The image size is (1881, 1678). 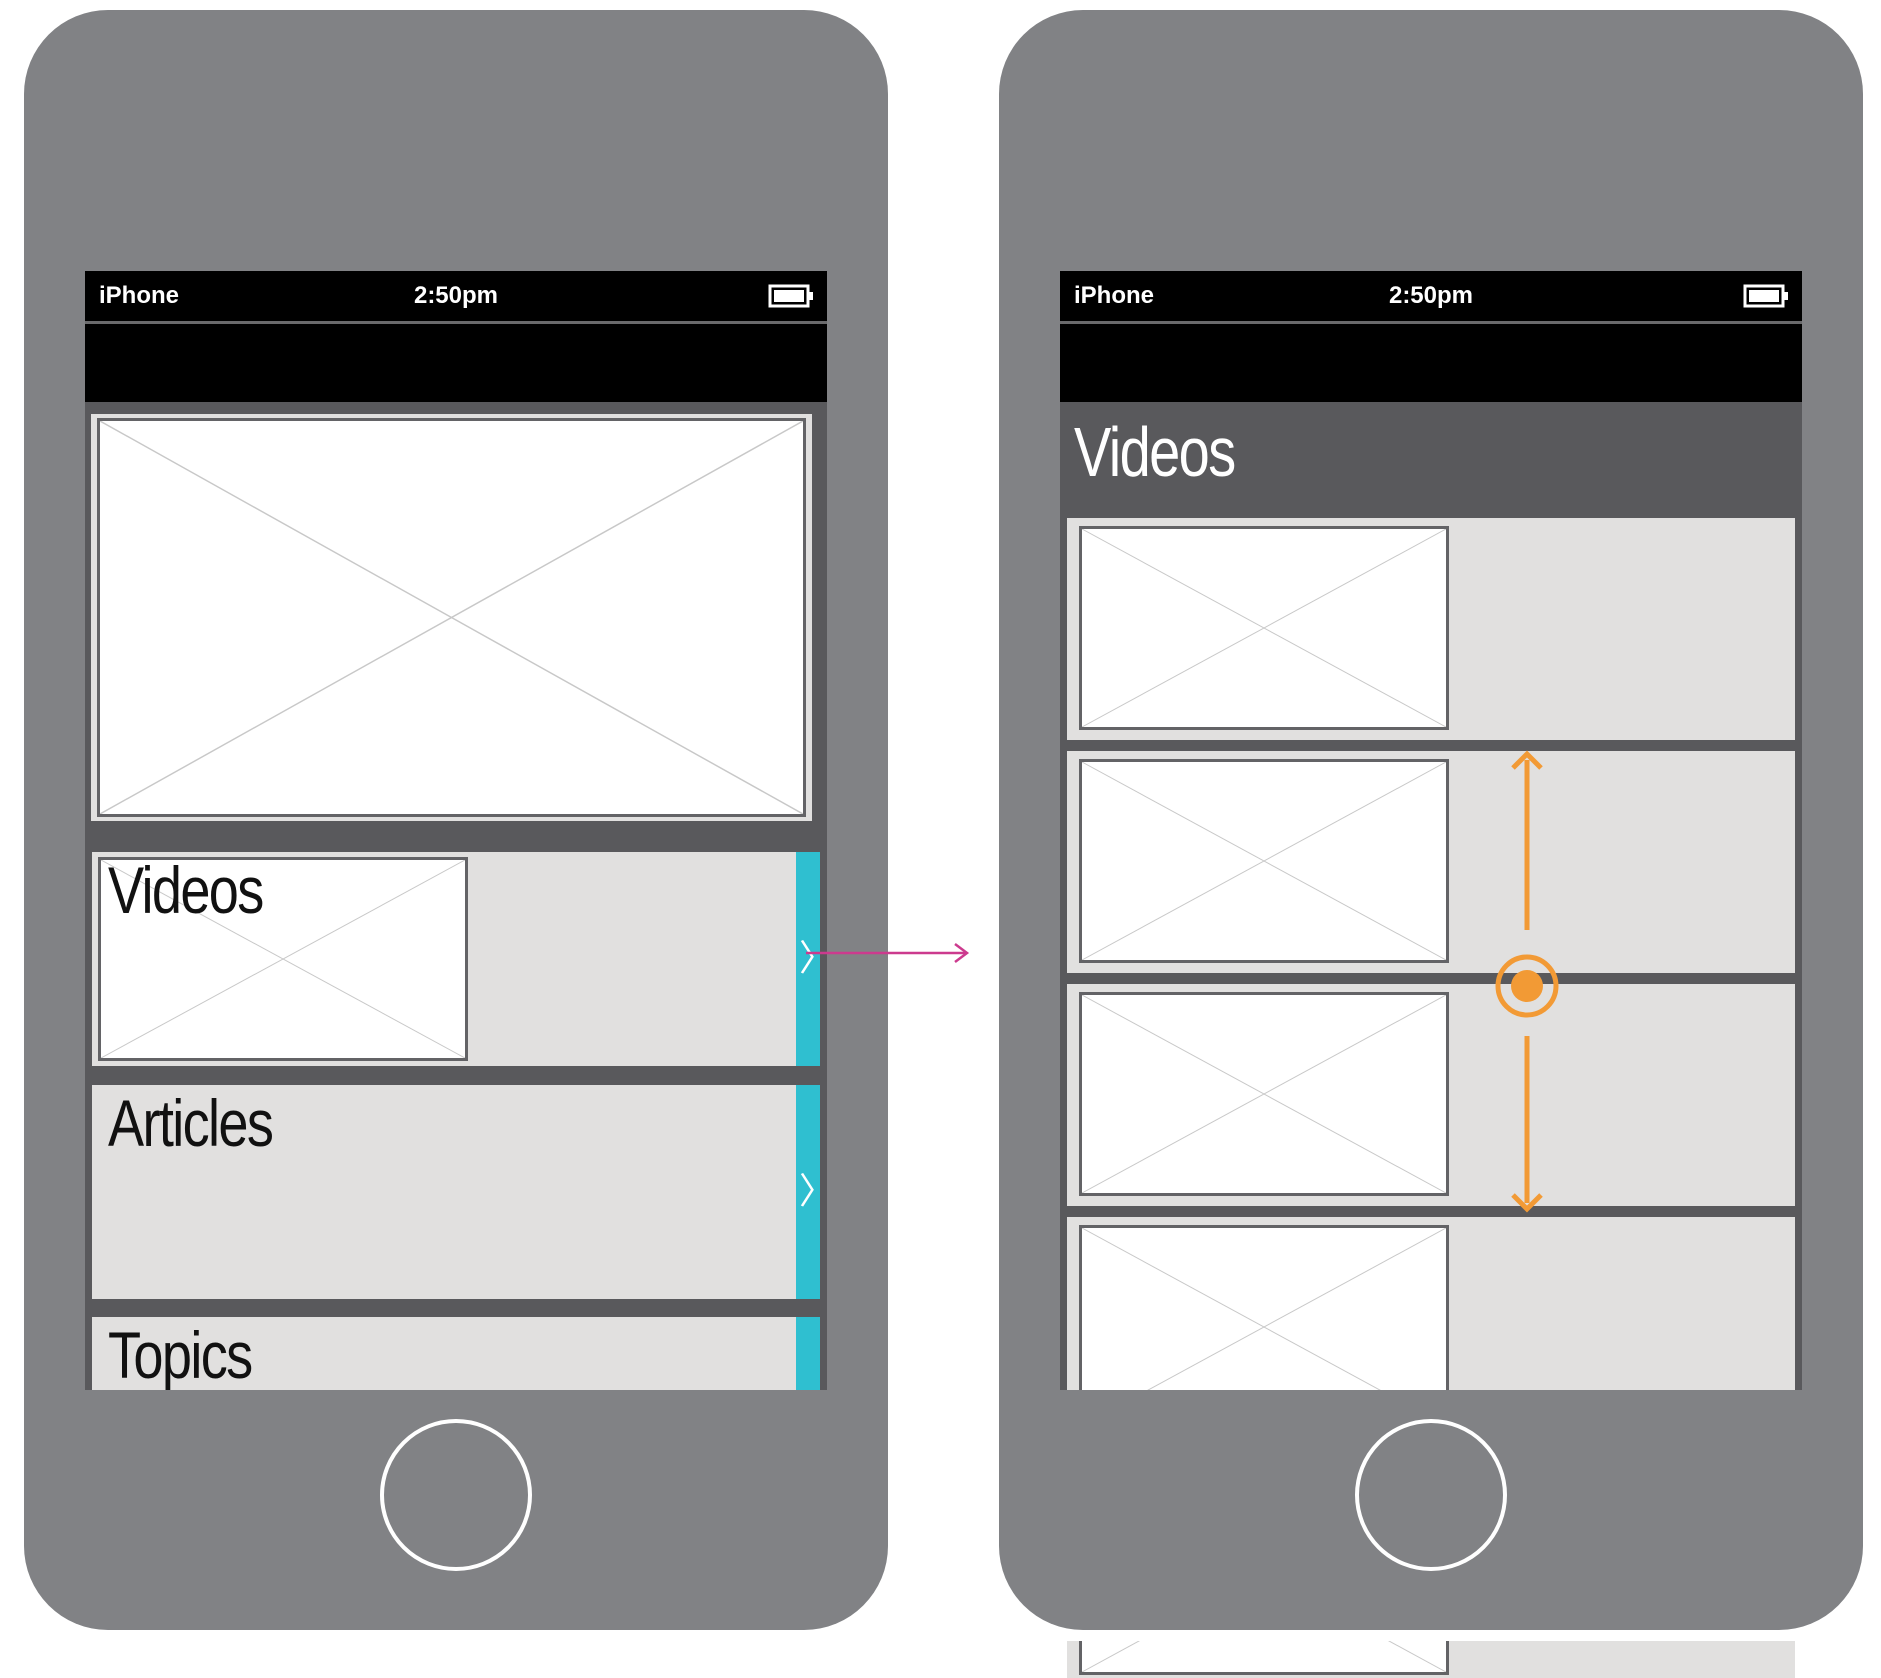 I want to click on hero-image-placeholder, so click(x=451, y=617).